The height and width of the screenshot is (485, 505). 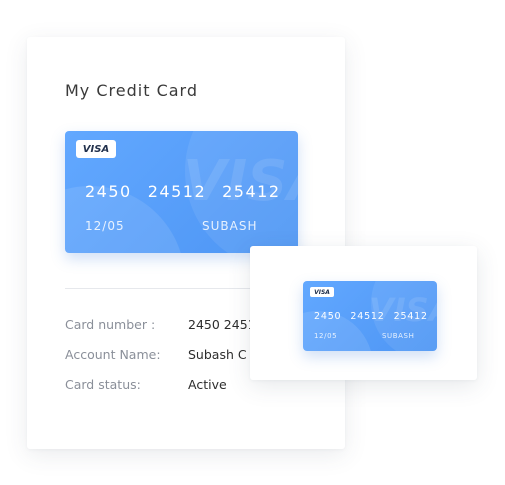 What do you see at coordinates (222, 324) in the screenshot?
I see `detail-value: 2450 2451` at bounding box center [222, 324].